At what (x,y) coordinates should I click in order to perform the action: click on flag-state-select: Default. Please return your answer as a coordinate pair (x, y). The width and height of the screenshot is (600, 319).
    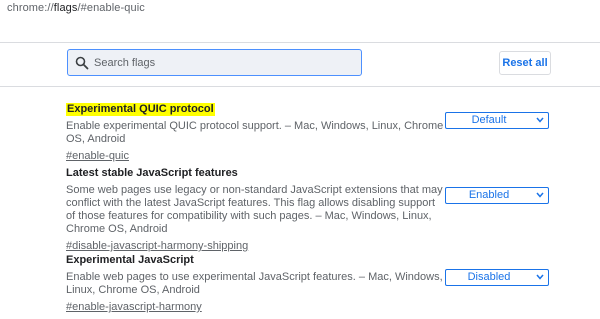
    Looking at the image, I should click on (497, 120).